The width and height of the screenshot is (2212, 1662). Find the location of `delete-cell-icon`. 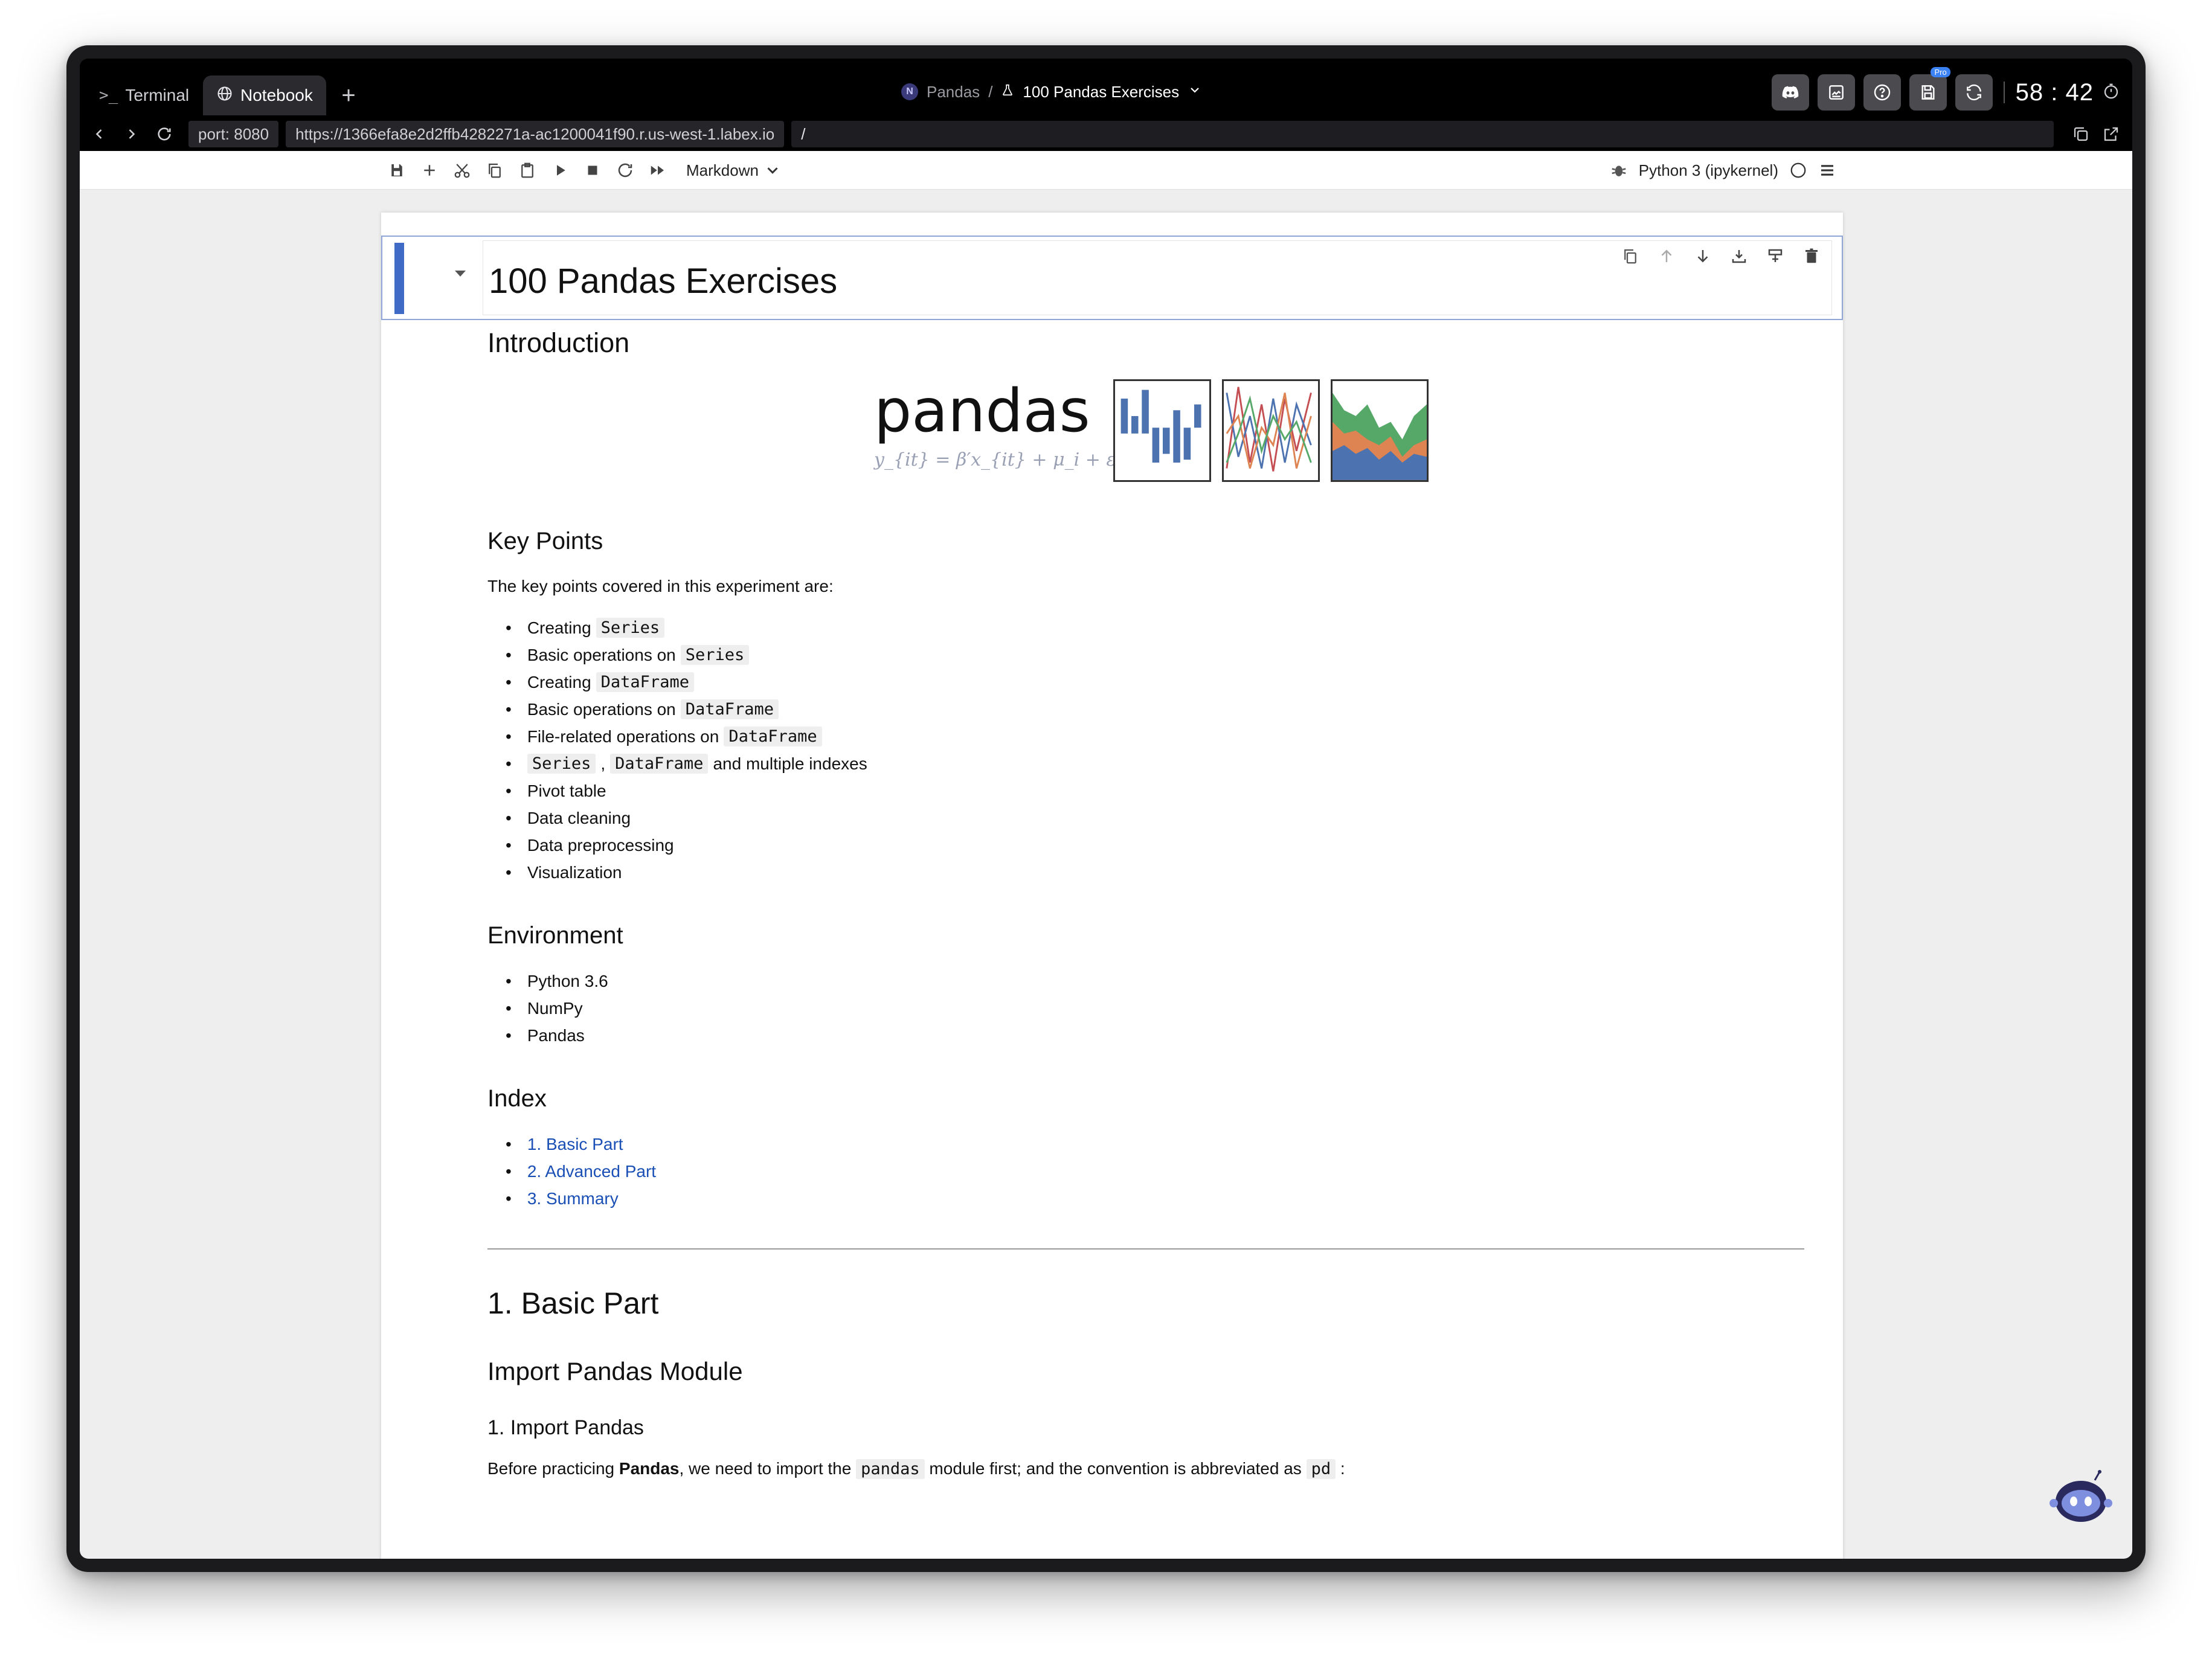

delete-cell-icon is located at coordinates (1811, 256).